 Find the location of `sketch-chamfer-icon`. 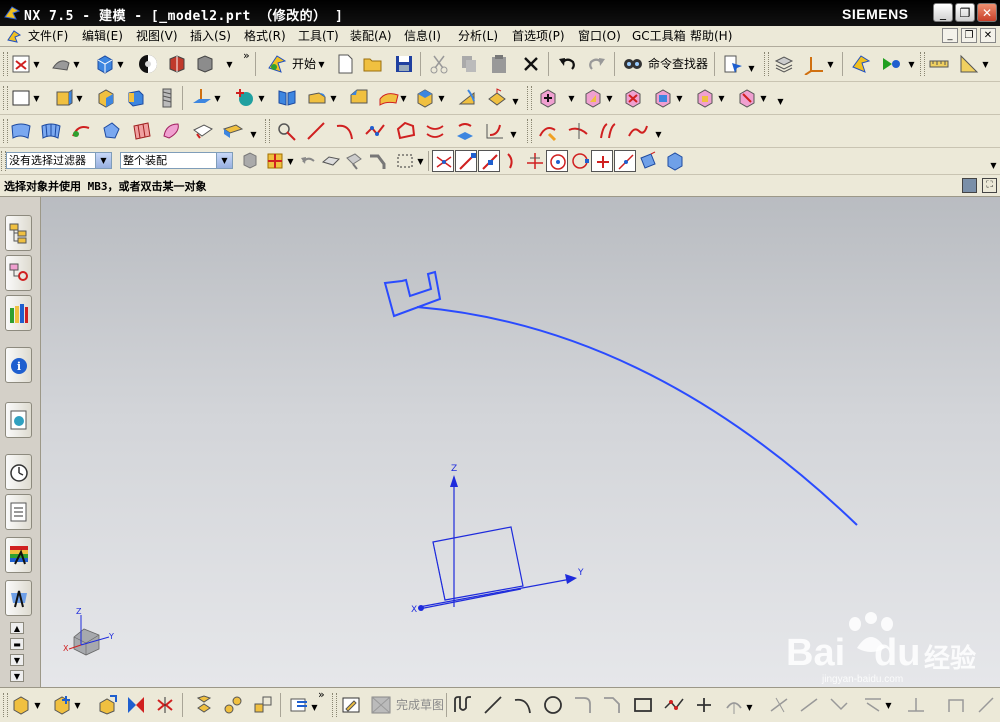

sketch-chamfer-icon is located at coordinates (612, 705).